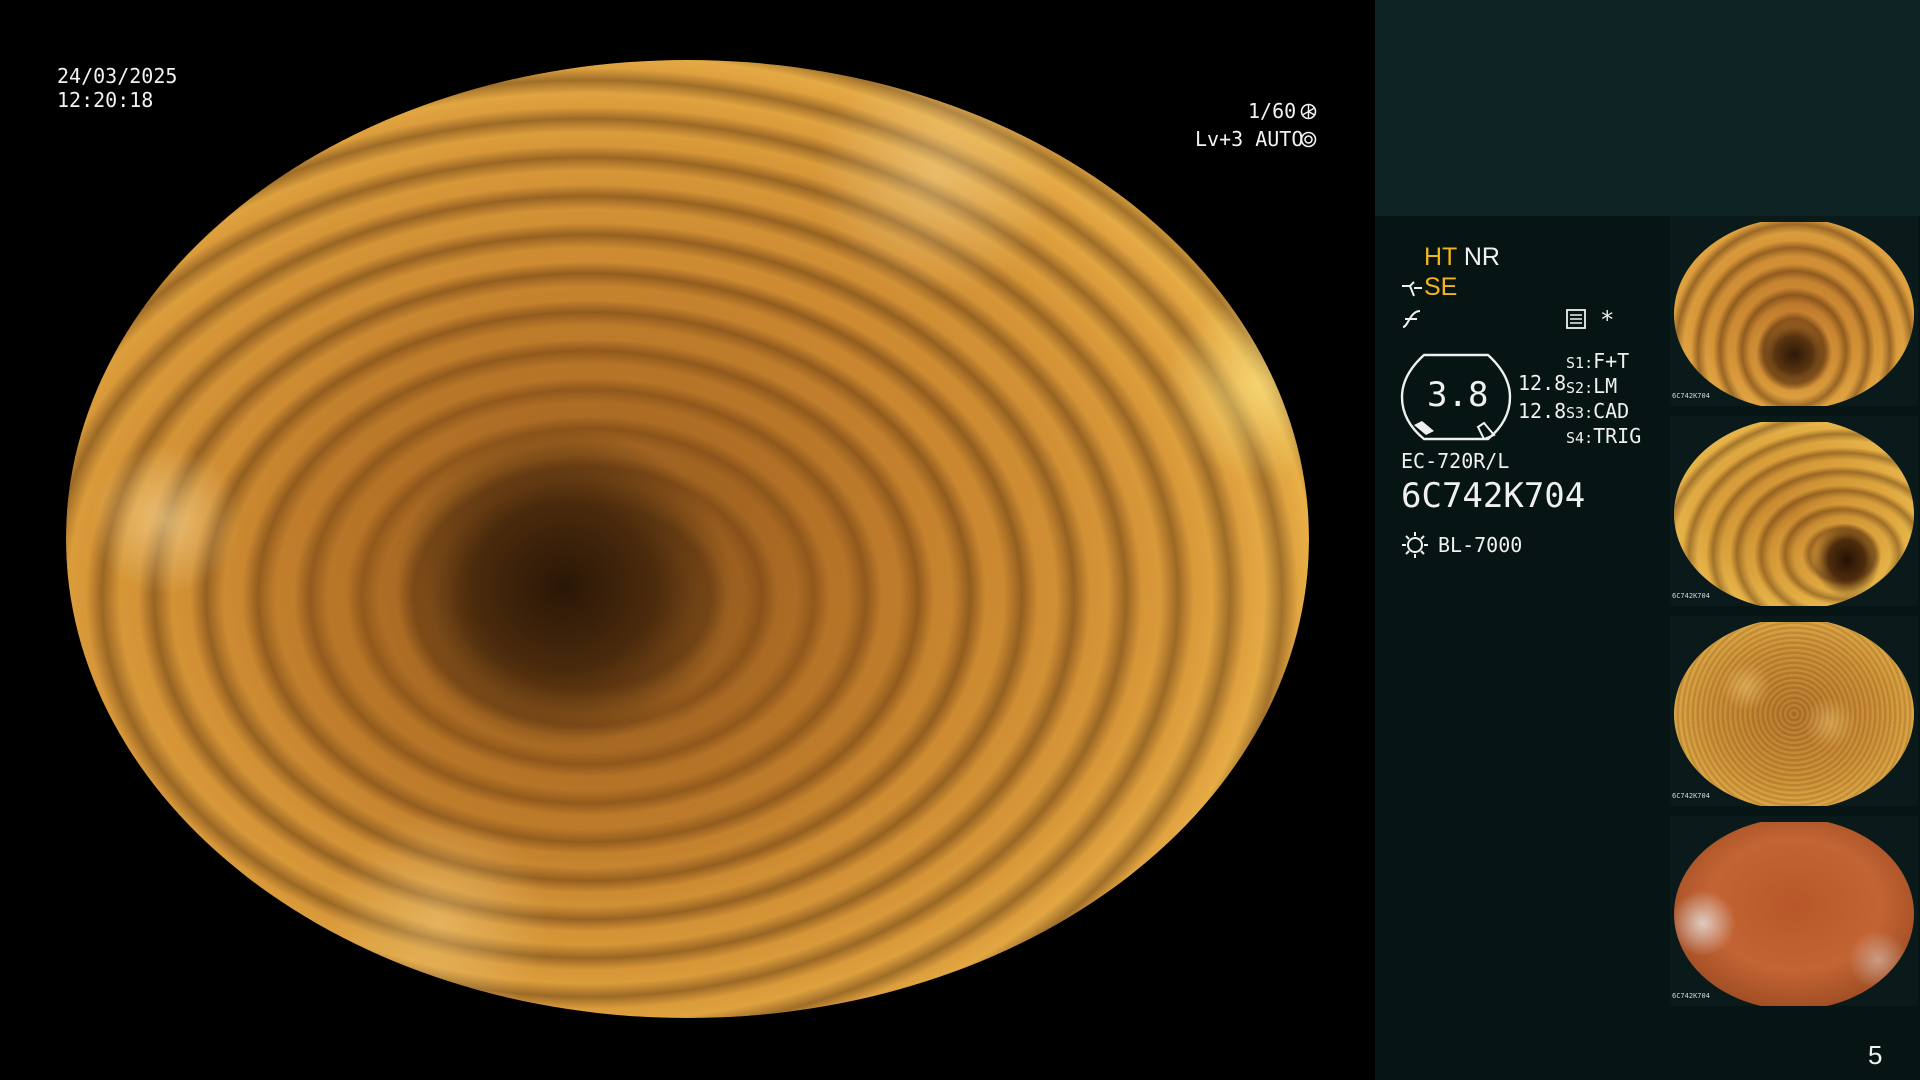 This screenshot has width=1920, height=1080. I want to click on shutter-icon, so click(1308, 111).